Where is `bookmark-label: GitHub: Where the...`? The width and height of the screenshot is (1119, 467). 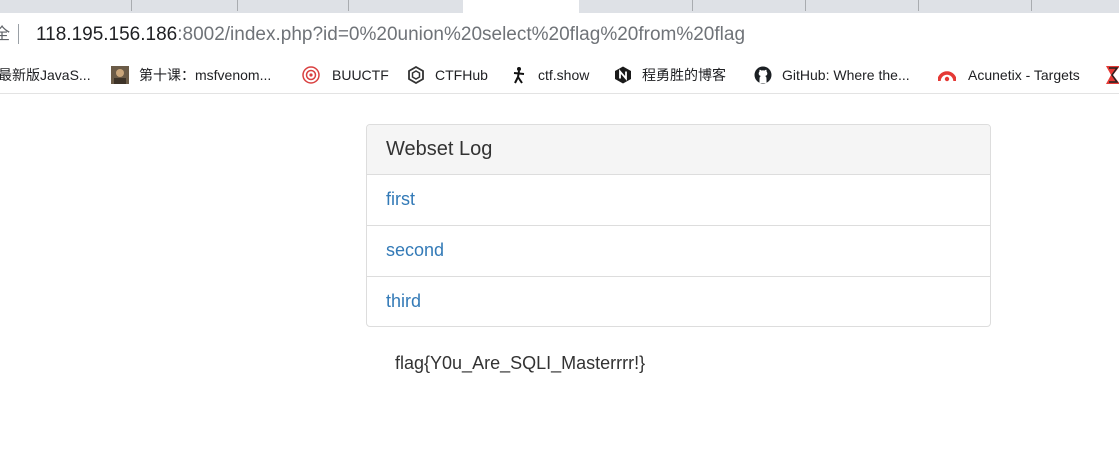 bookmark-label: GitHub: Where the... is located at coordinates (846, 75).